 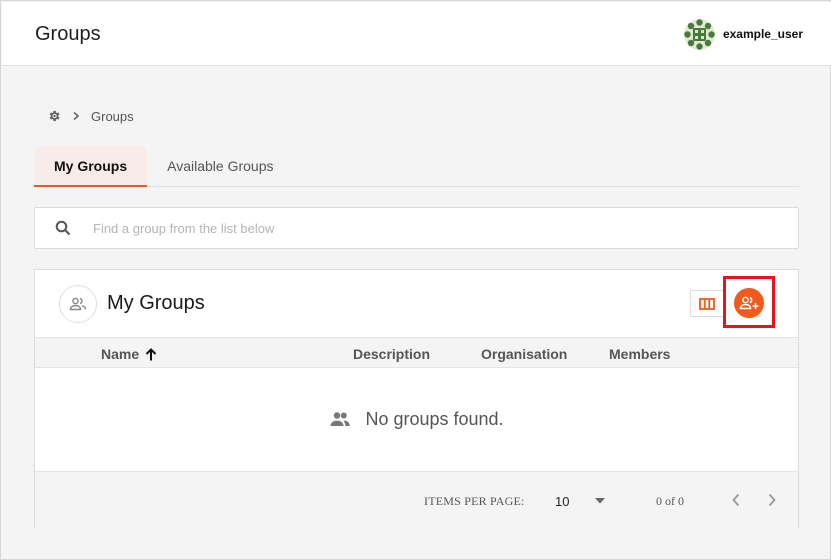 I want to click on chevron-left-icon, so click(x=736, y=500).